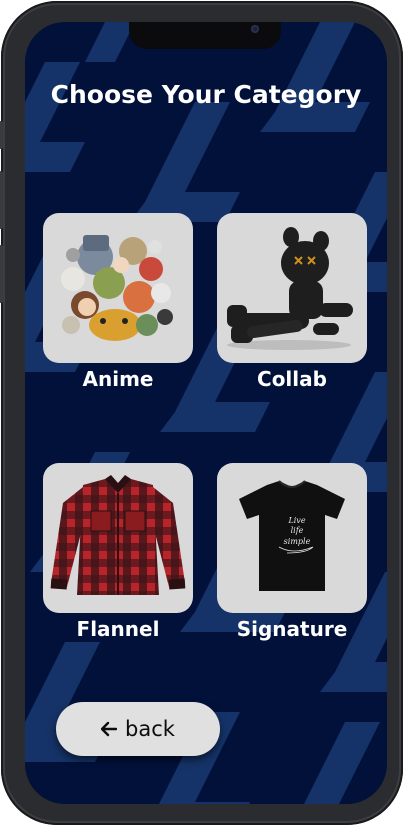 Image resolution: width=406 pixels, height=827 pixels. Describe the element at coordinates (1, 135) in the screenshot. I see `phone-action-button` at that location.